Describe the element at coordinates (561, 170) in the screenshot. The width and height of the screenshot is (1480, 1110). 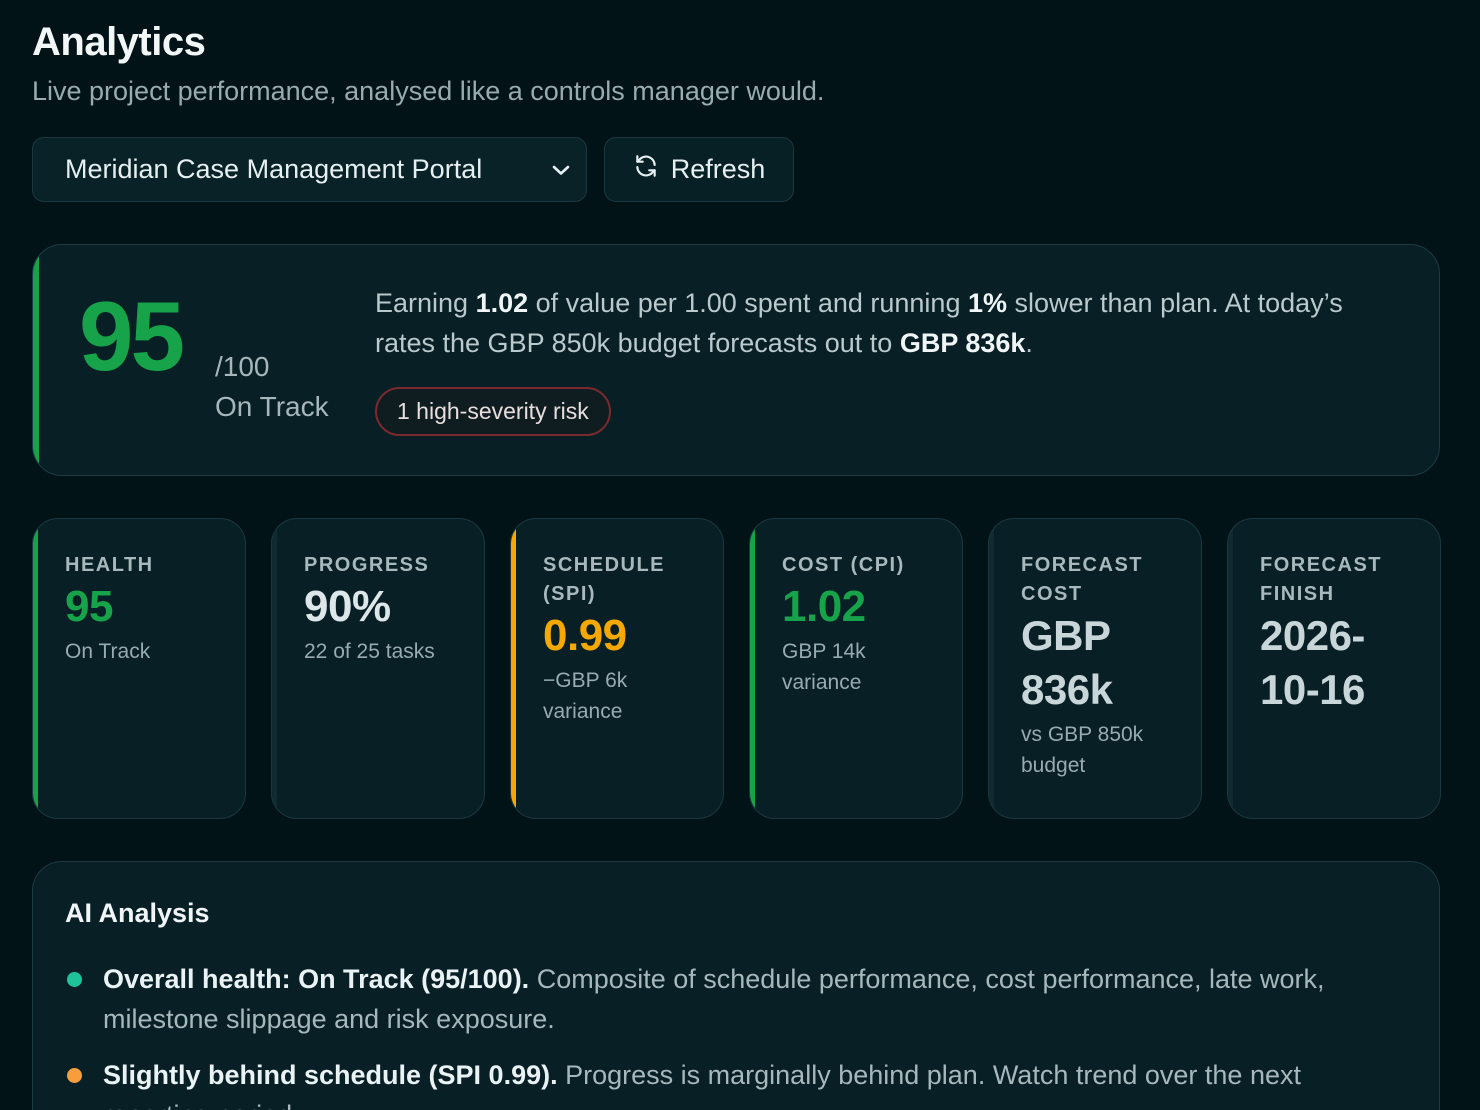
I see `chevron-down-icon` at that location.